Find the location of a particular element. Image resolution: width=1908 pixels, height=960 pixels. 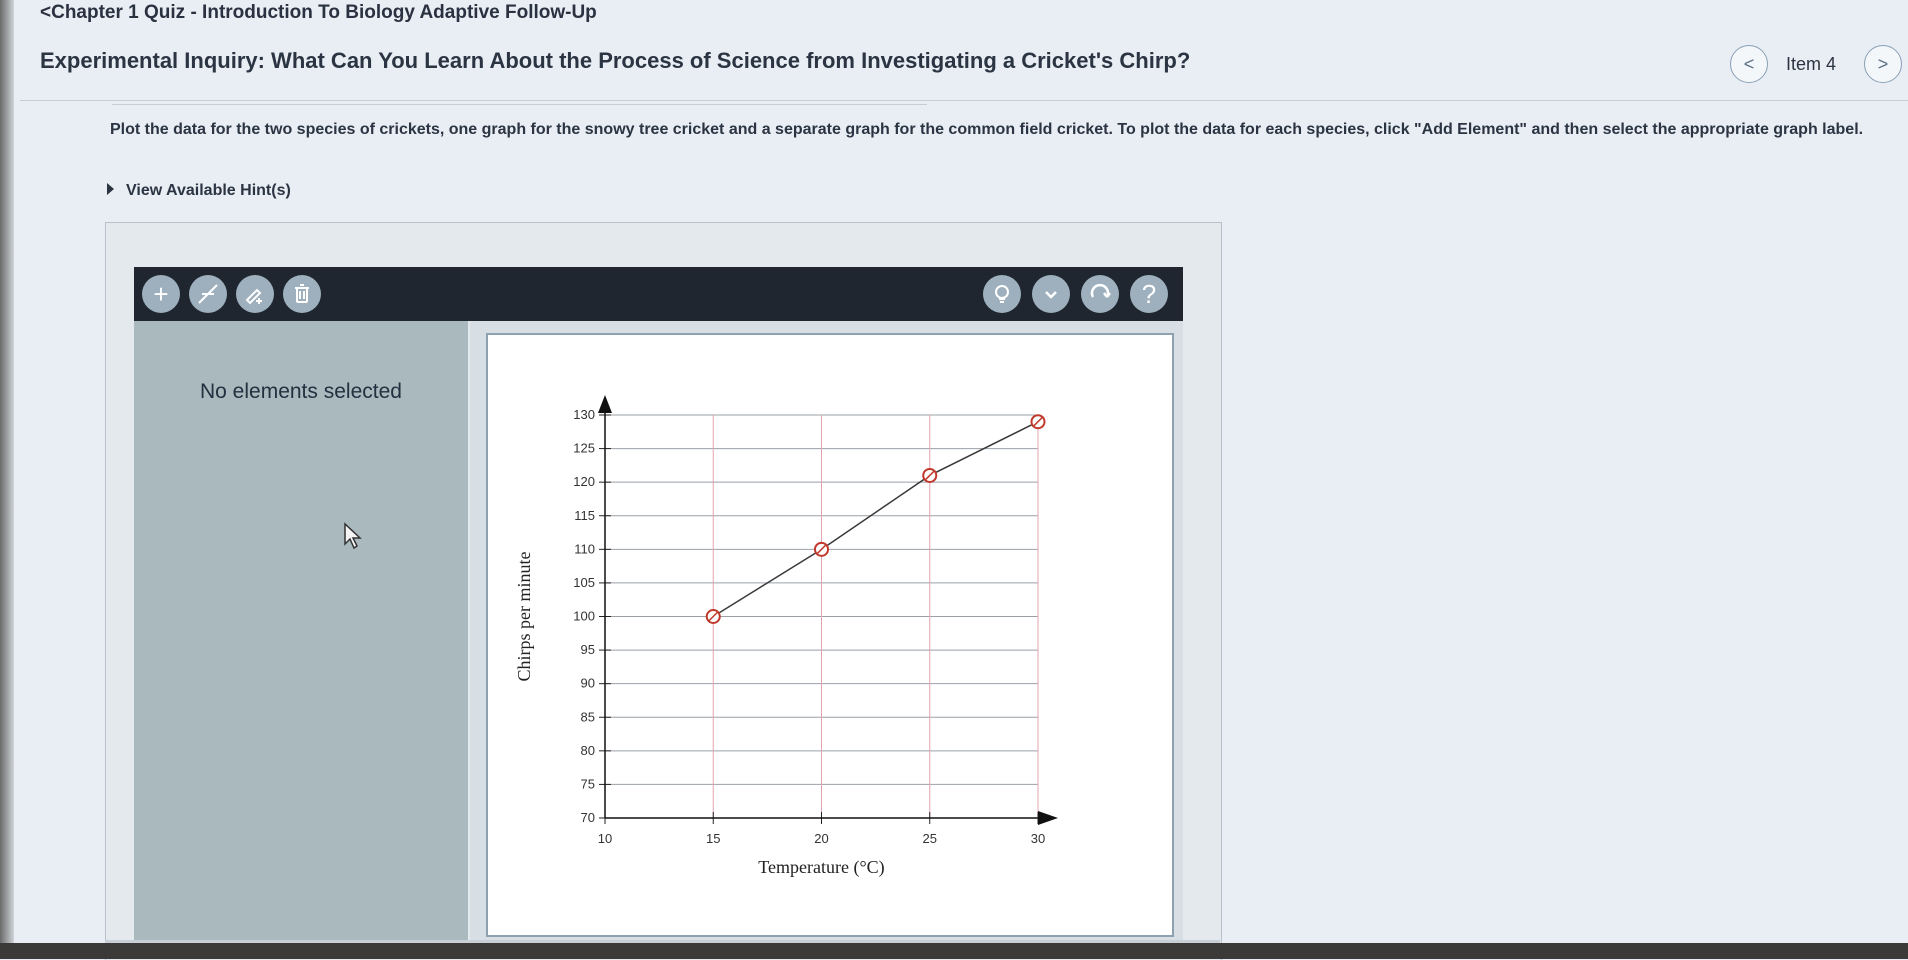

y-tick-label: 95 is located at coordinates (588, 649).